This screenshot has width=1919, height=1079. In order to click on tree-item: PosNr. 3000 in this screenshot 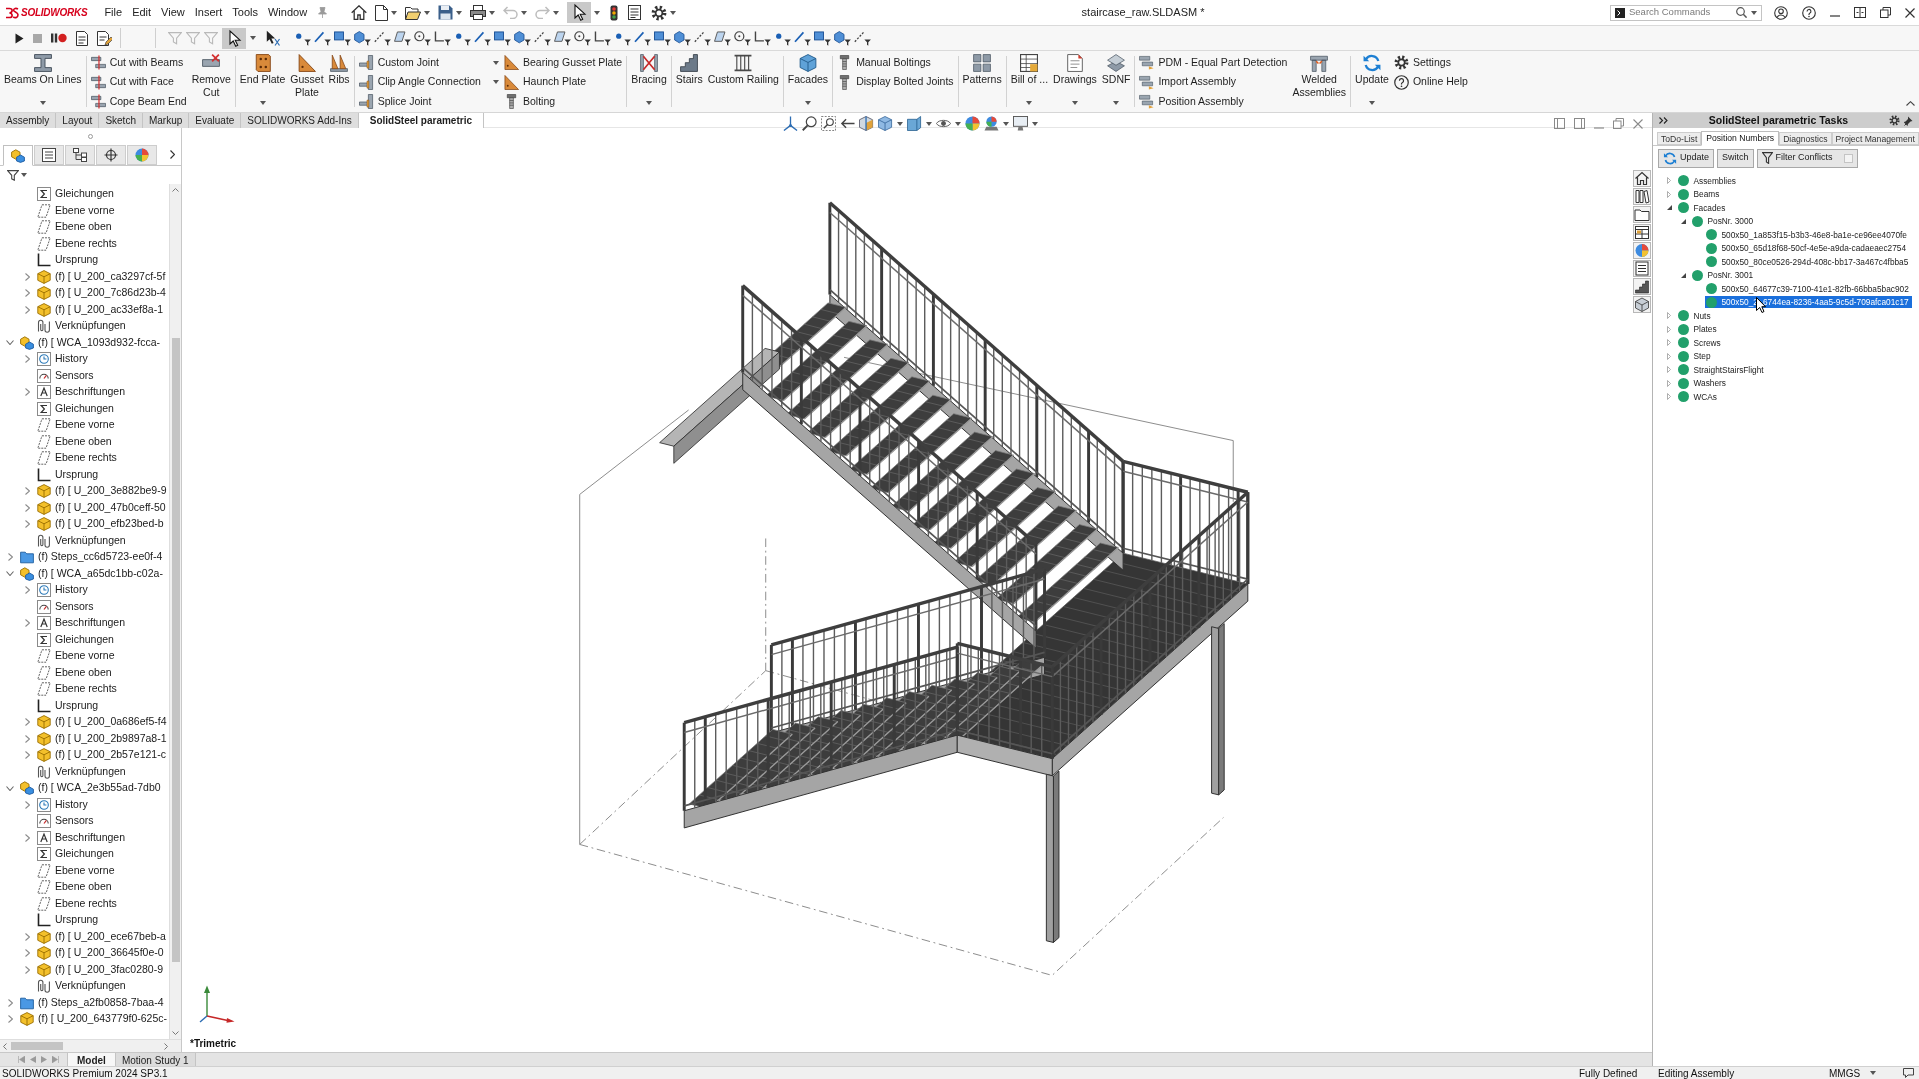, I will do `click(1723, 221)`.